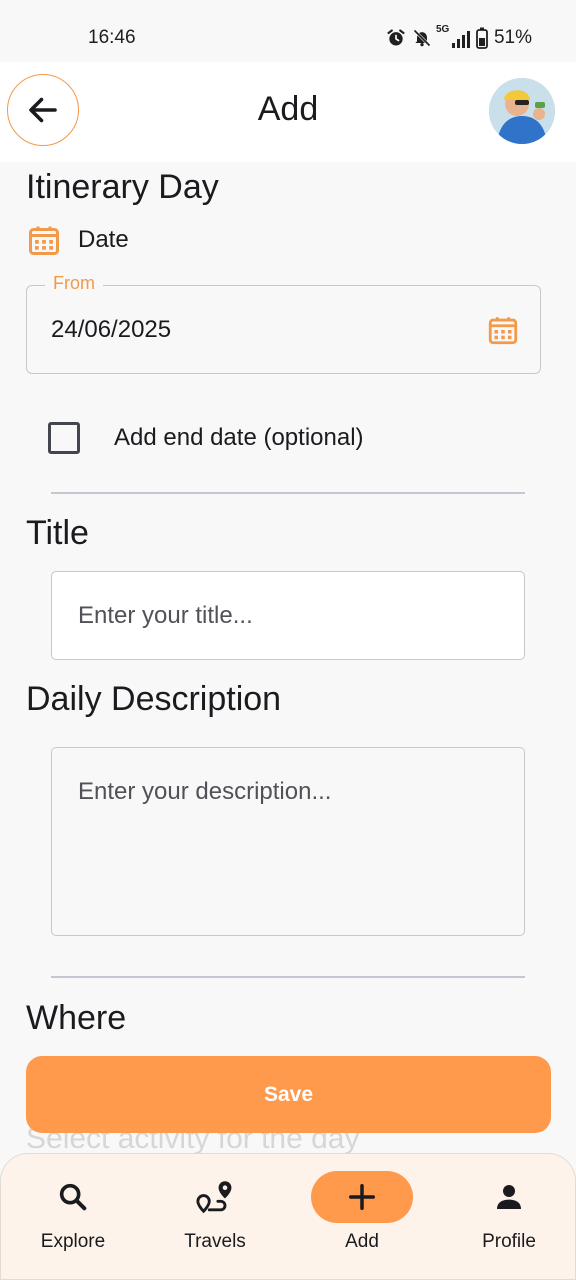 The width and height of the screenshot is (576, 1280). Describe the element at coordinates (64, 438) in the screenshot. I see `end-date-checkbox` at that location.